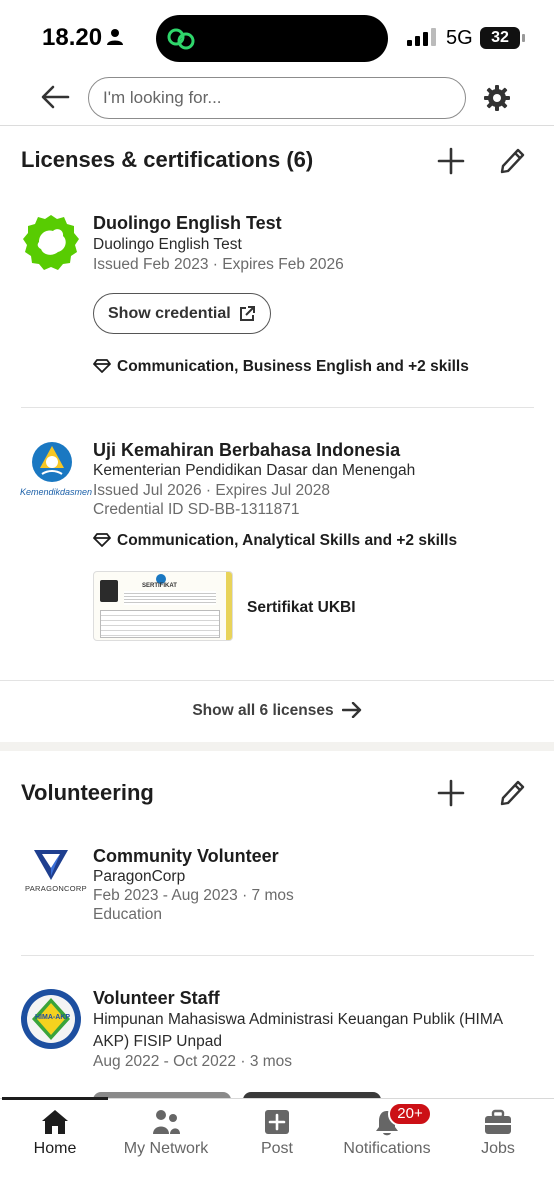  Describe the element at coordinates (451, 161) in the screenshot. I see `add-license-icon` at that location.